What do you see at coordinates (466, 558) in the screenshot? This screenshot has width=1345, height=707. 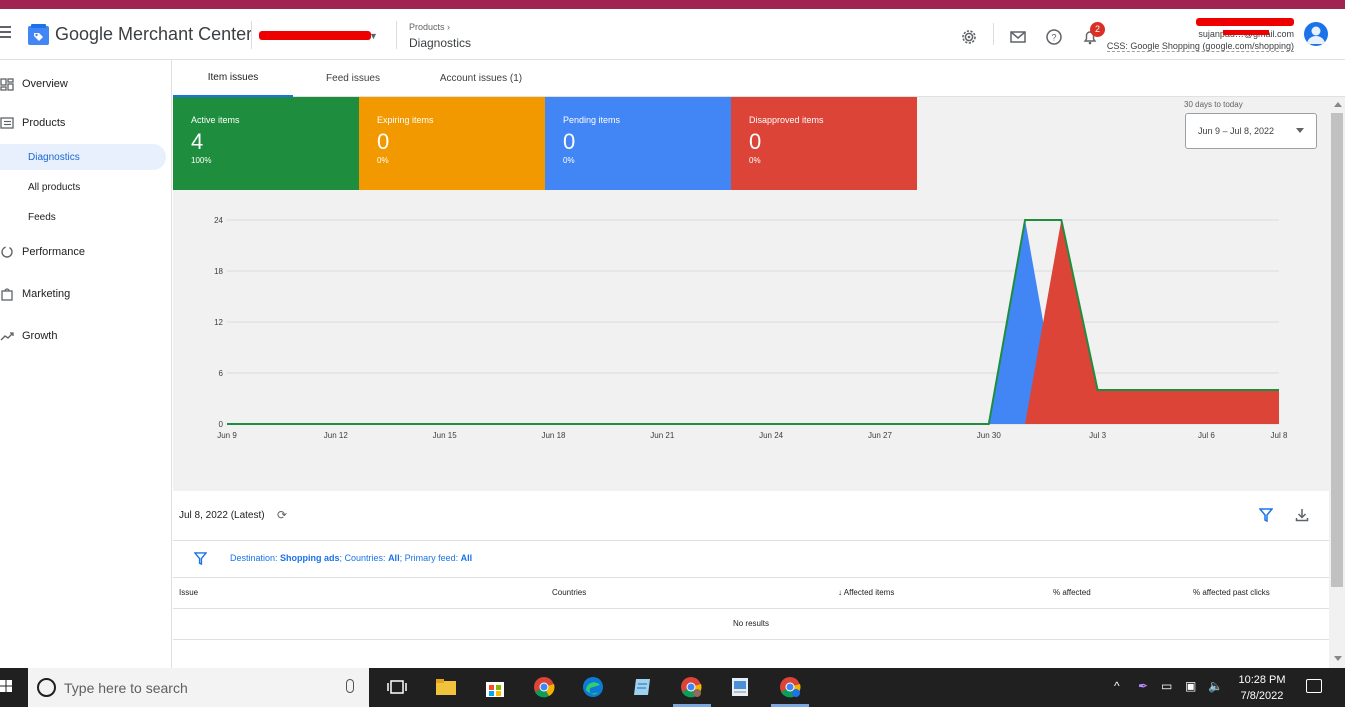 I see `filter-feed: All` at bounding box center [466, 558].